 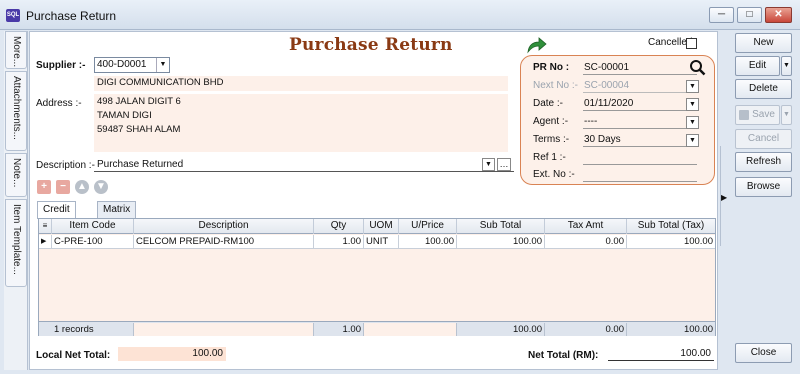 What do you see at coordinates (692, 122) in the screenshot?
I see `agent-dropdown-icon: ▼` at bounding box center [692, 122].